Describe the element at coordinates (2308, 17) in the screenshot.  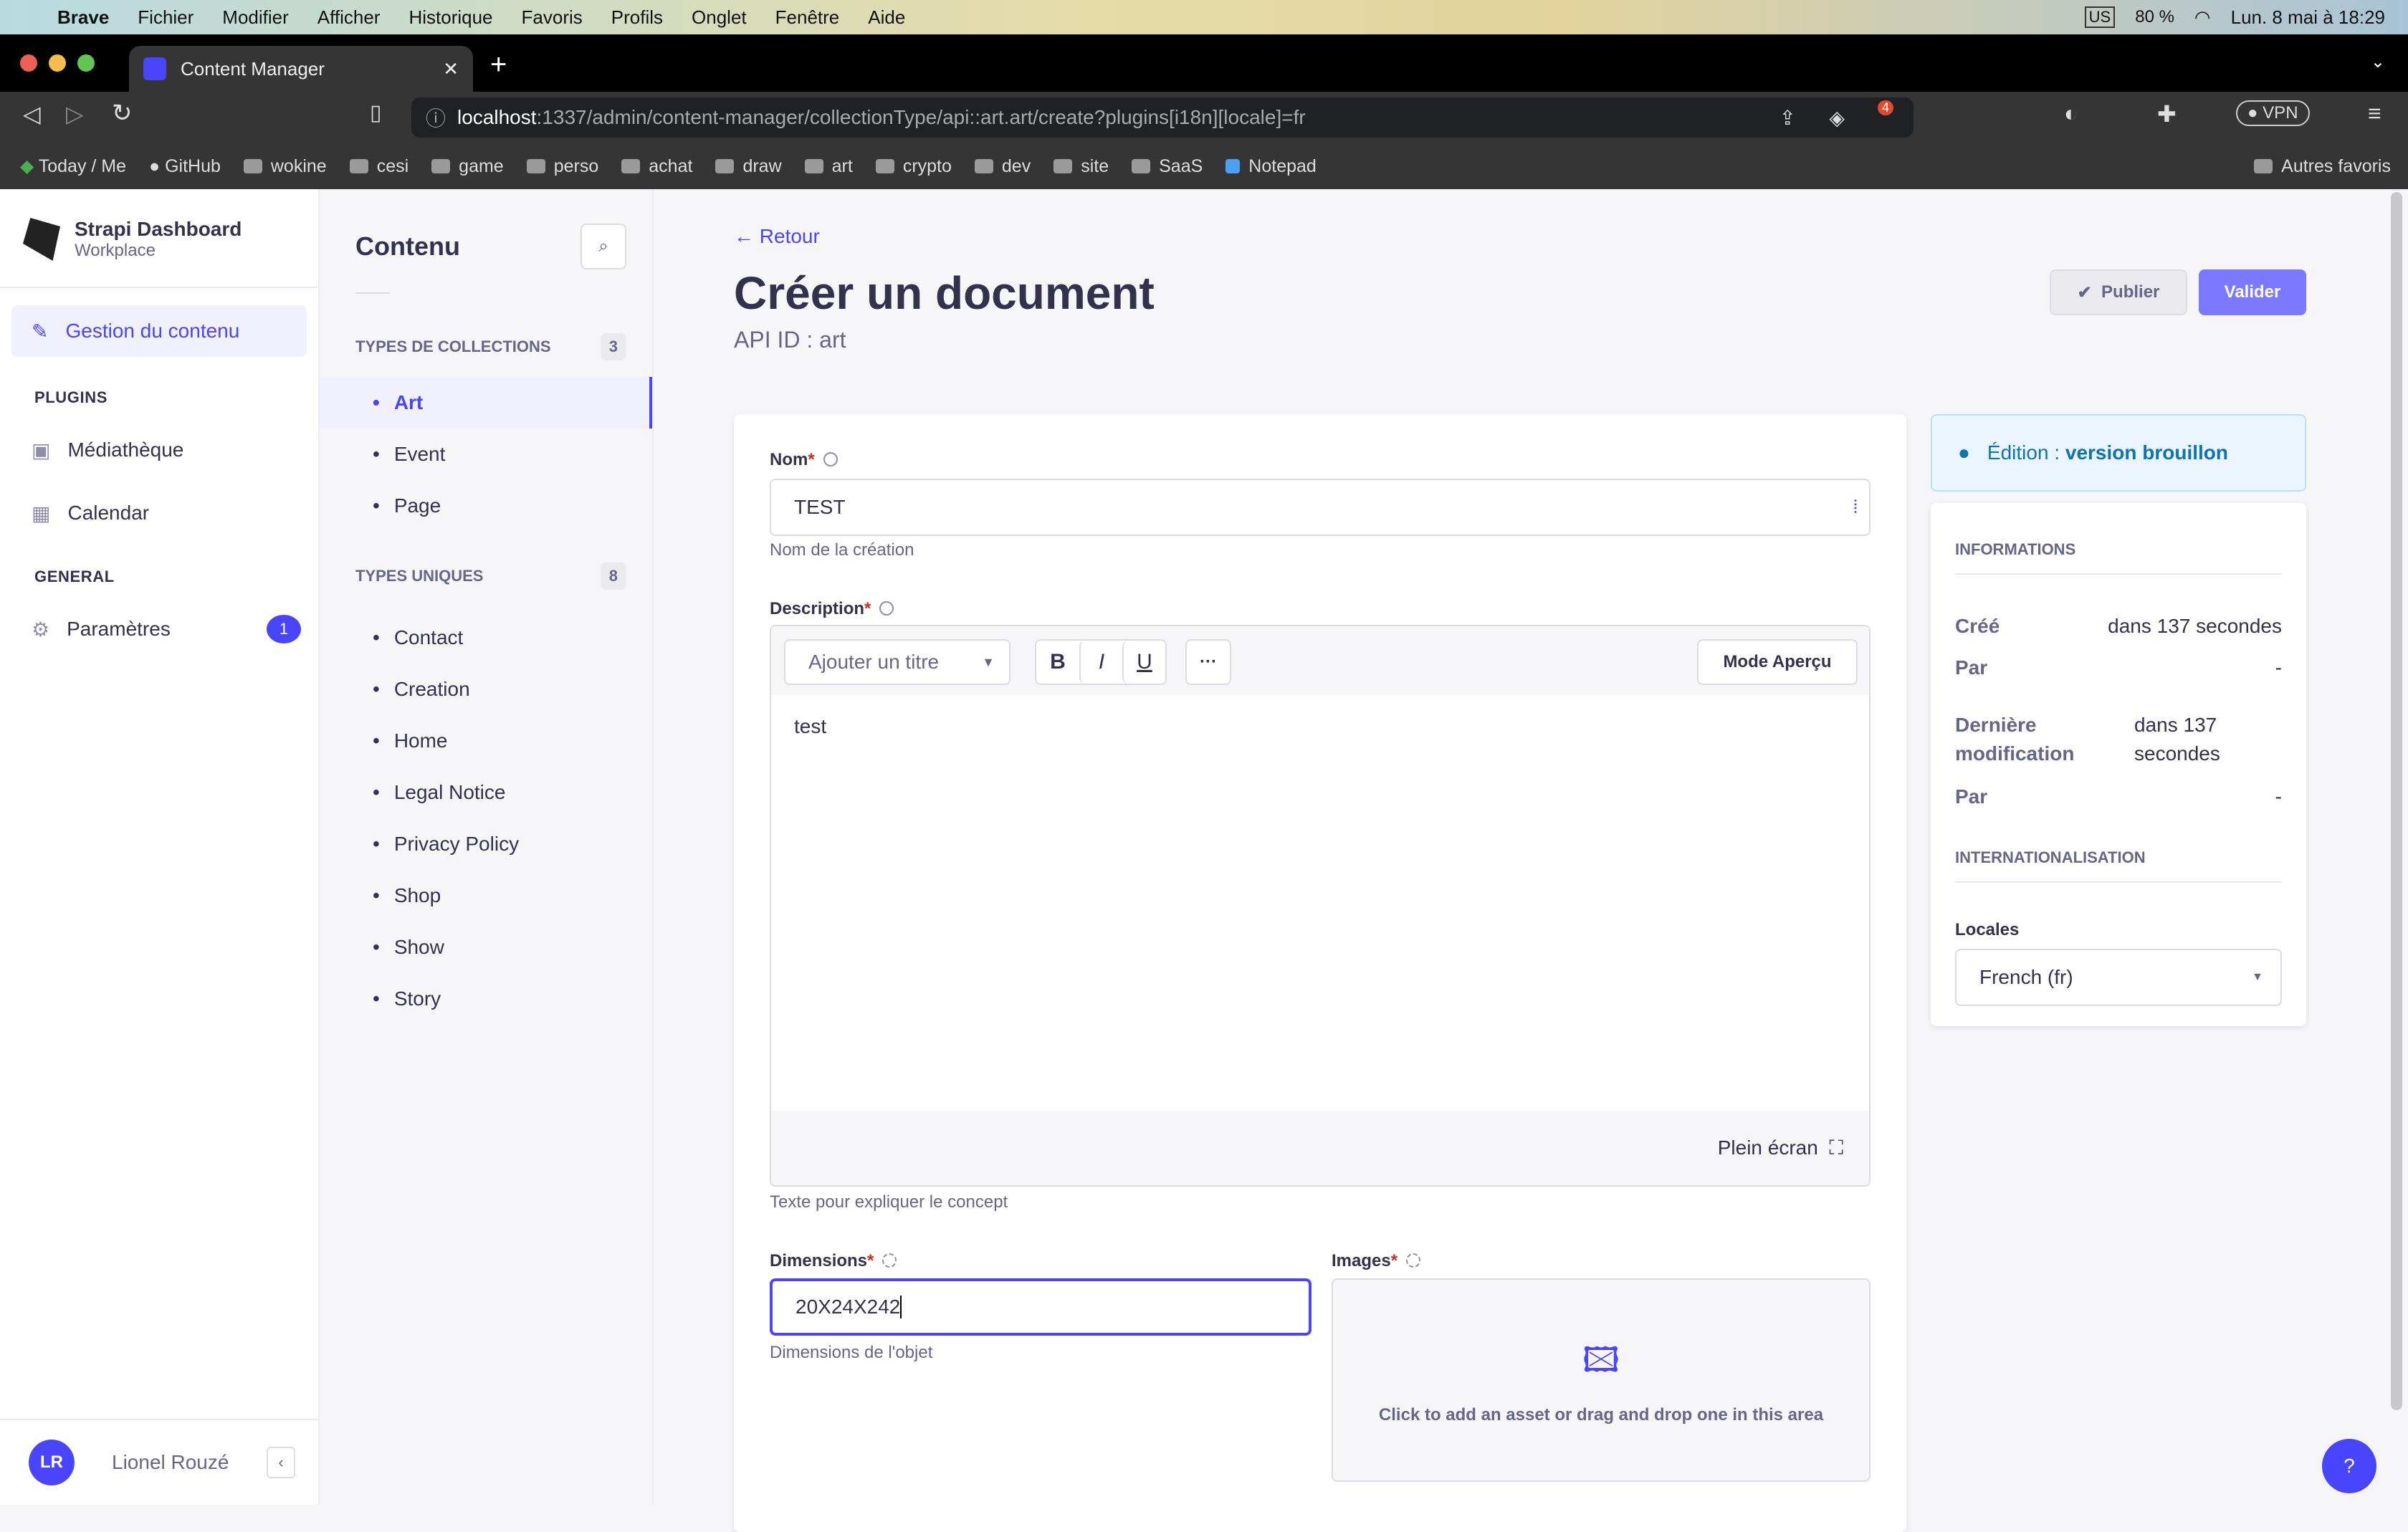
I see `clock: Lun. 8 mai à 18:29` at that location.